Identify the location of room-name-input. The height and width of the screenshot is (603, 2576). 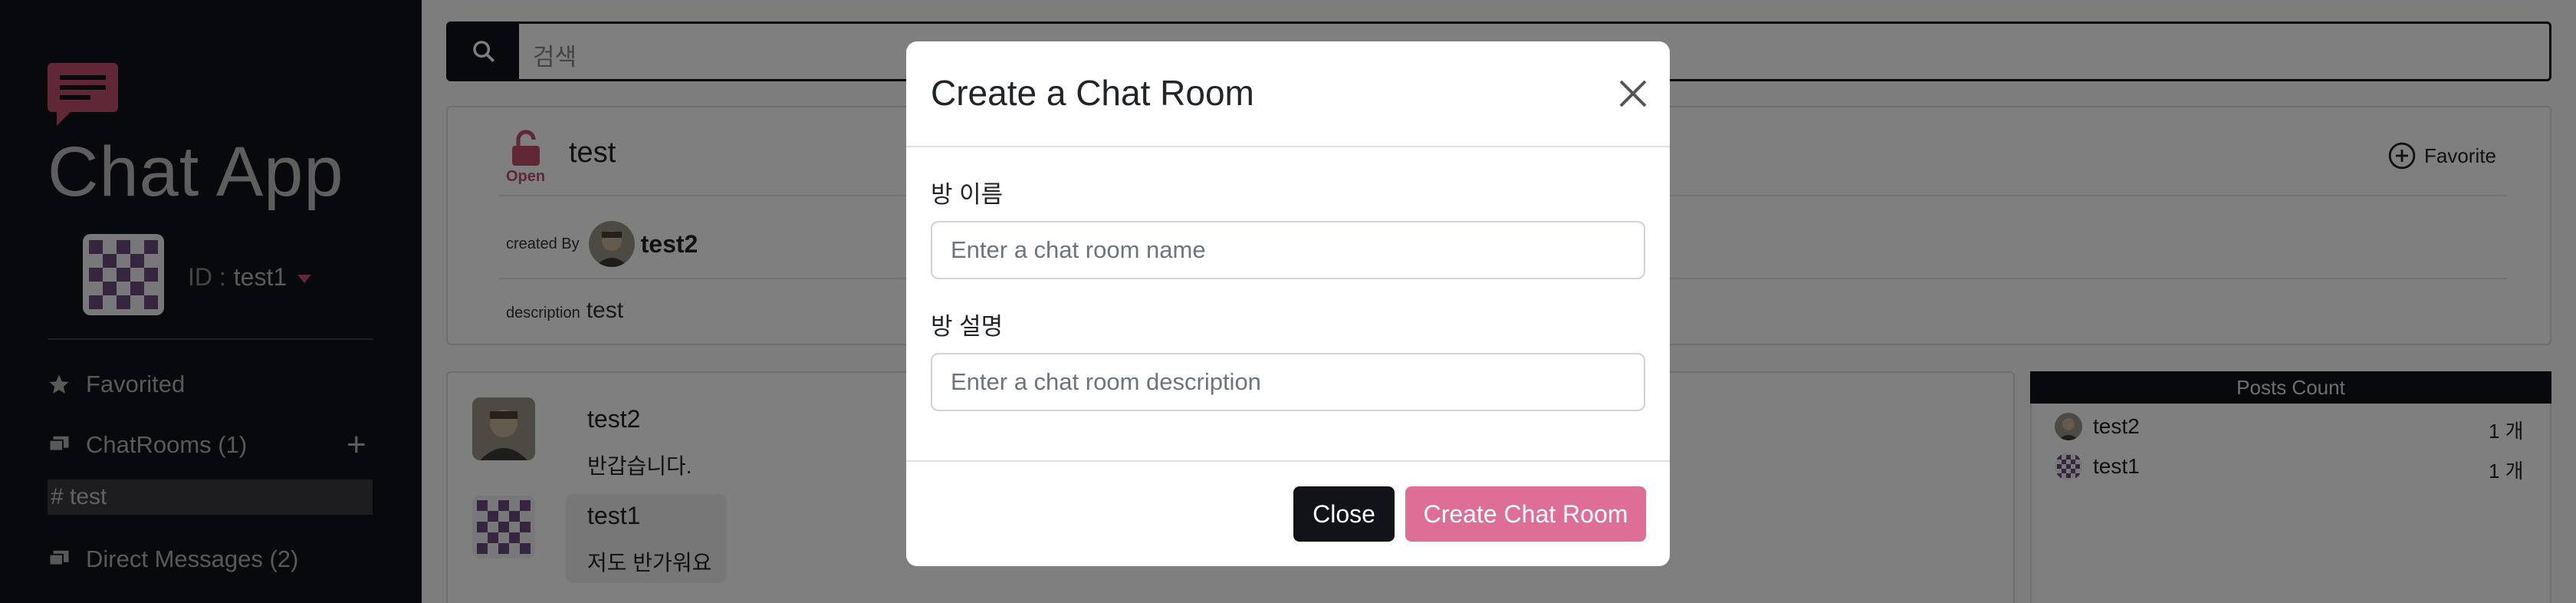
(1288, 250).